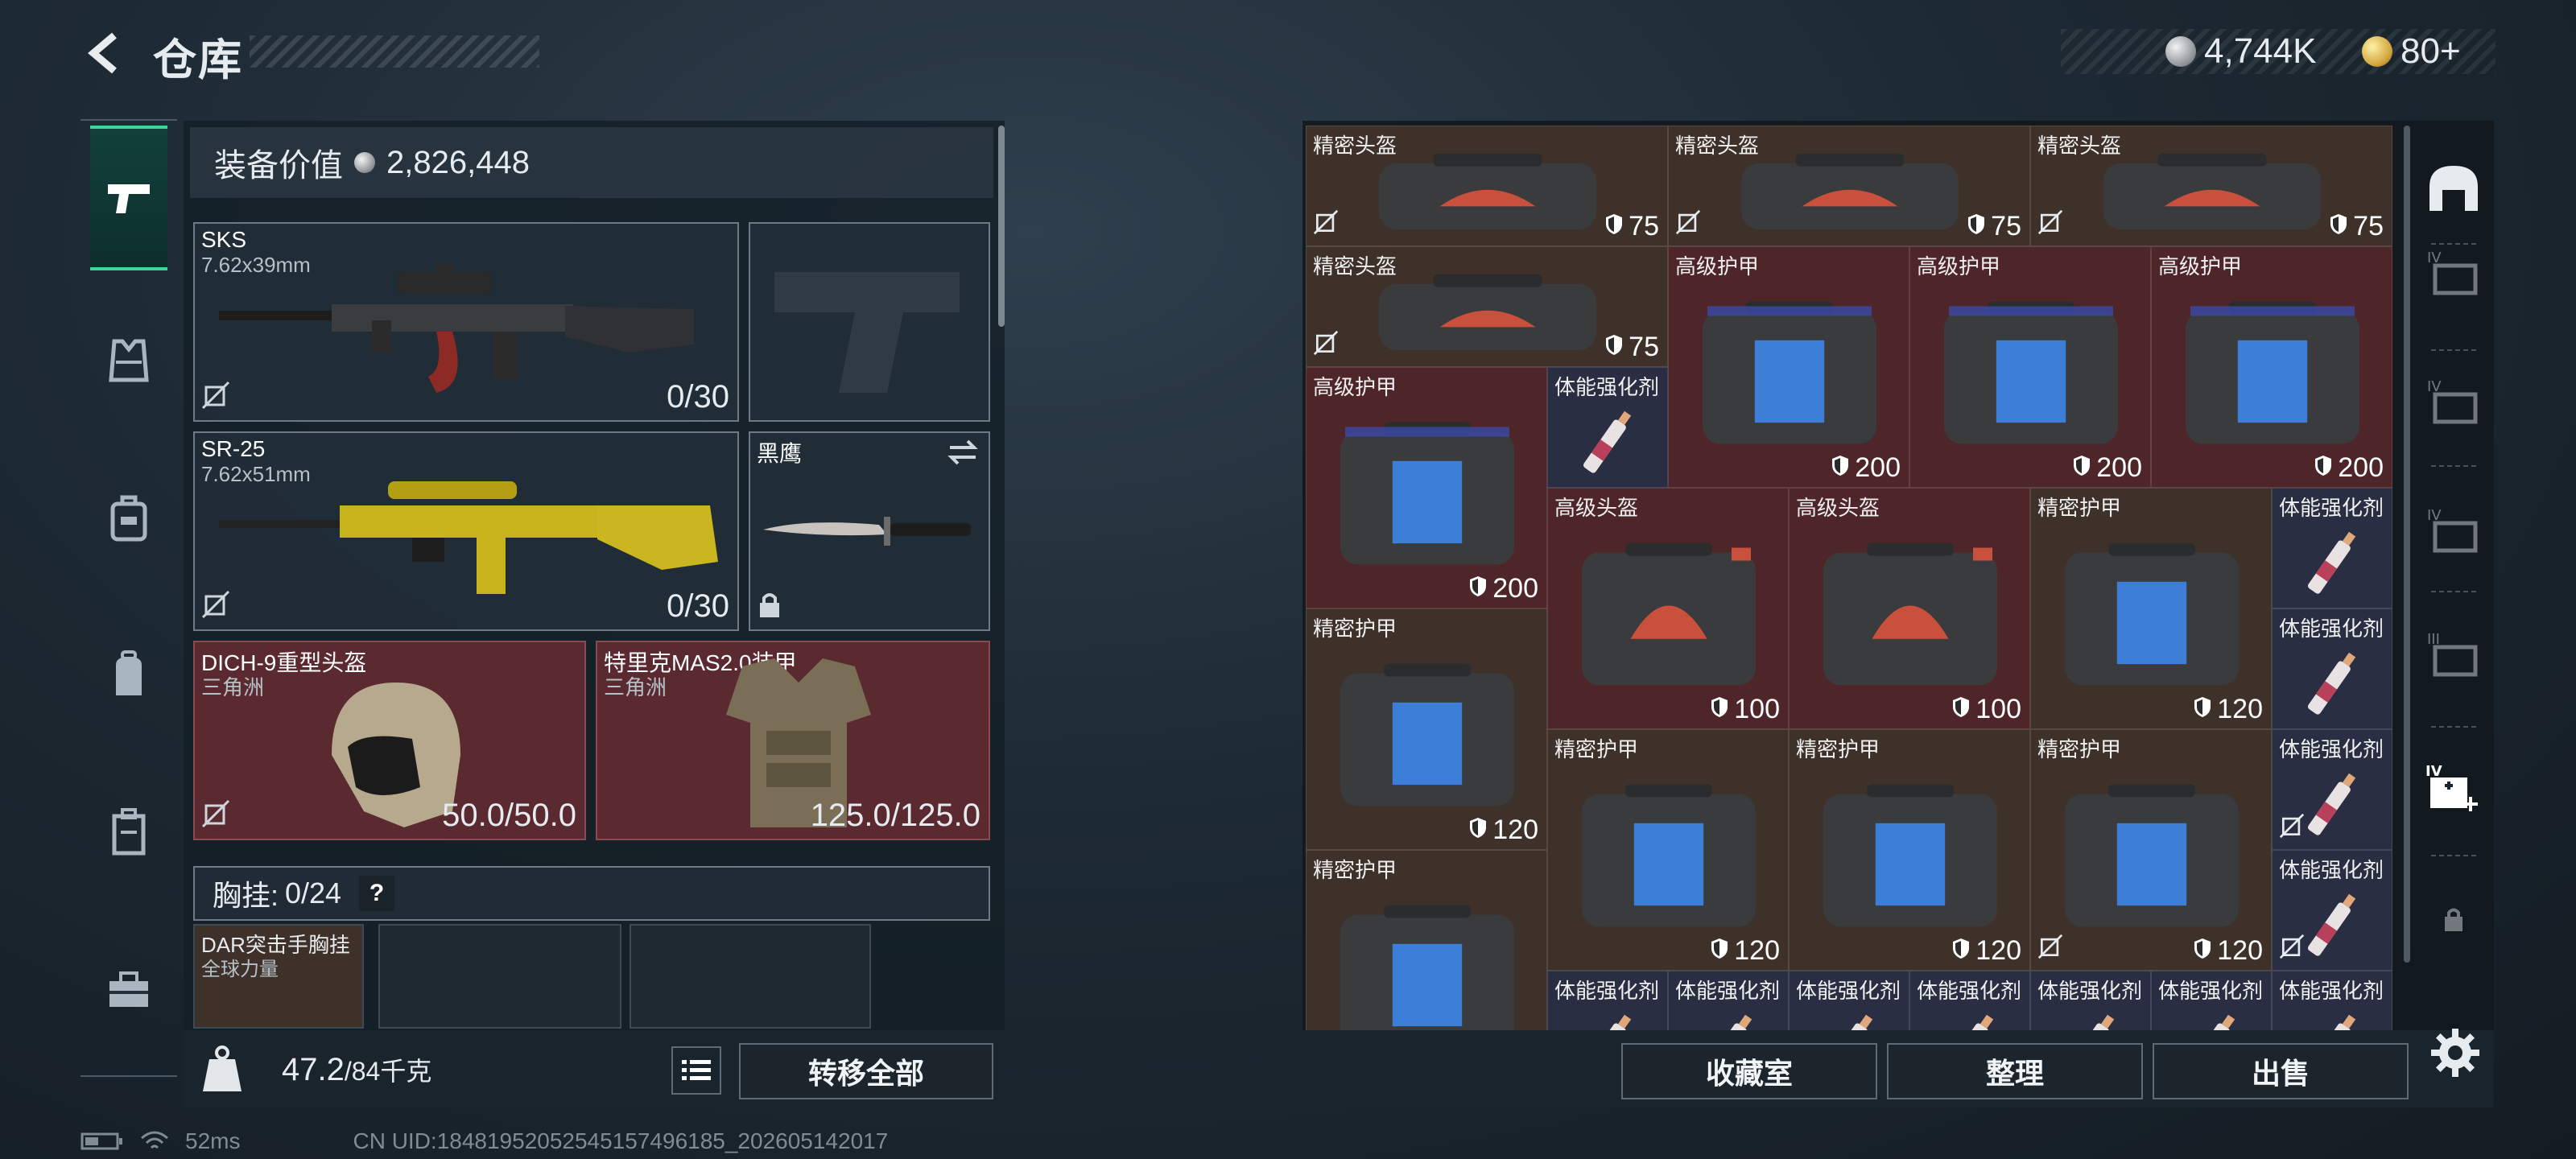 Image resolution: width=2576 pixels, height=1159 pixels. I want to click on locked-tab-icon, so click(2453, 920).